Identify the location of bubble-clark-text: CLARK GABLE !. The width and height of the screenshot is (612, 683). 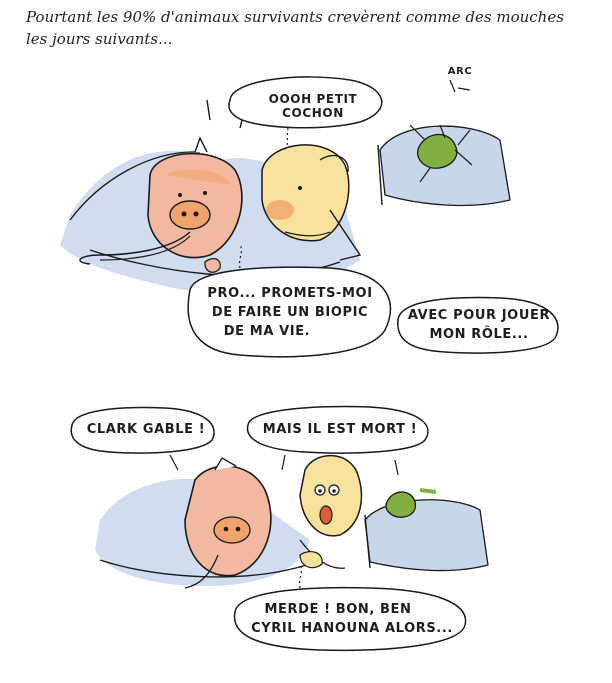
(146, 429).